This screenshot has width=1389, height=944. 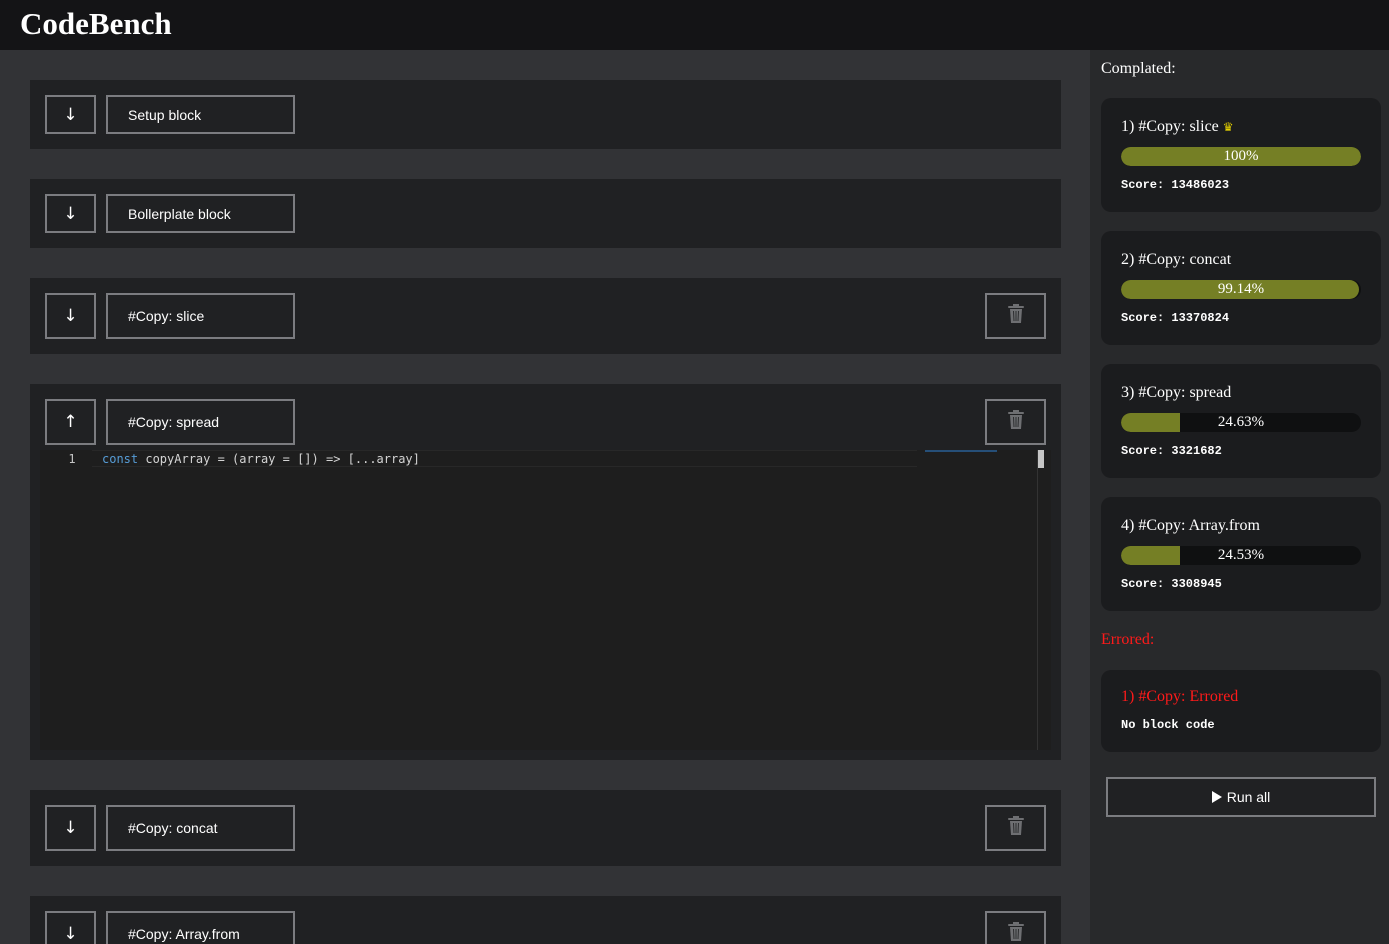 I want to click on app-title: CodeBench, so click(x=96, y=23).